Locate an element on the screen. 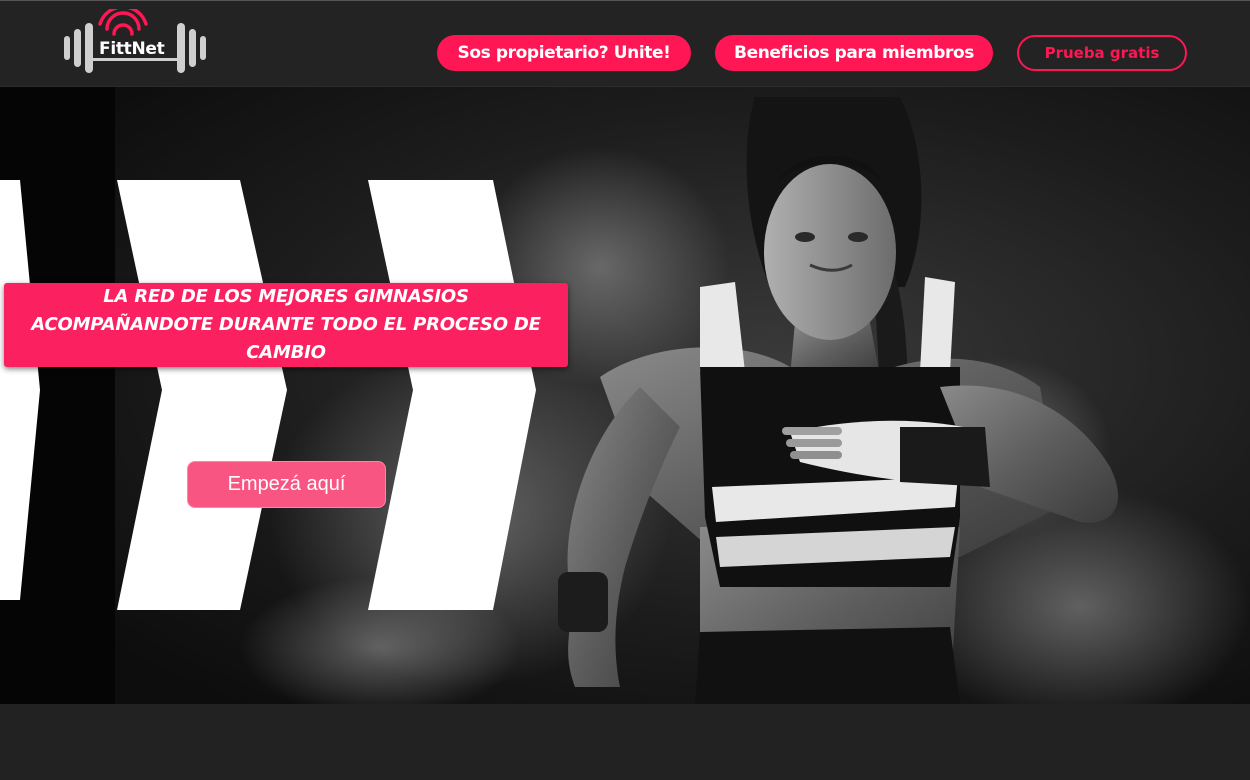 The width and height of the screenshot is (1250, 780). owner-join-button: Sos propietario? Unite! is located at coordinates (564, 53).